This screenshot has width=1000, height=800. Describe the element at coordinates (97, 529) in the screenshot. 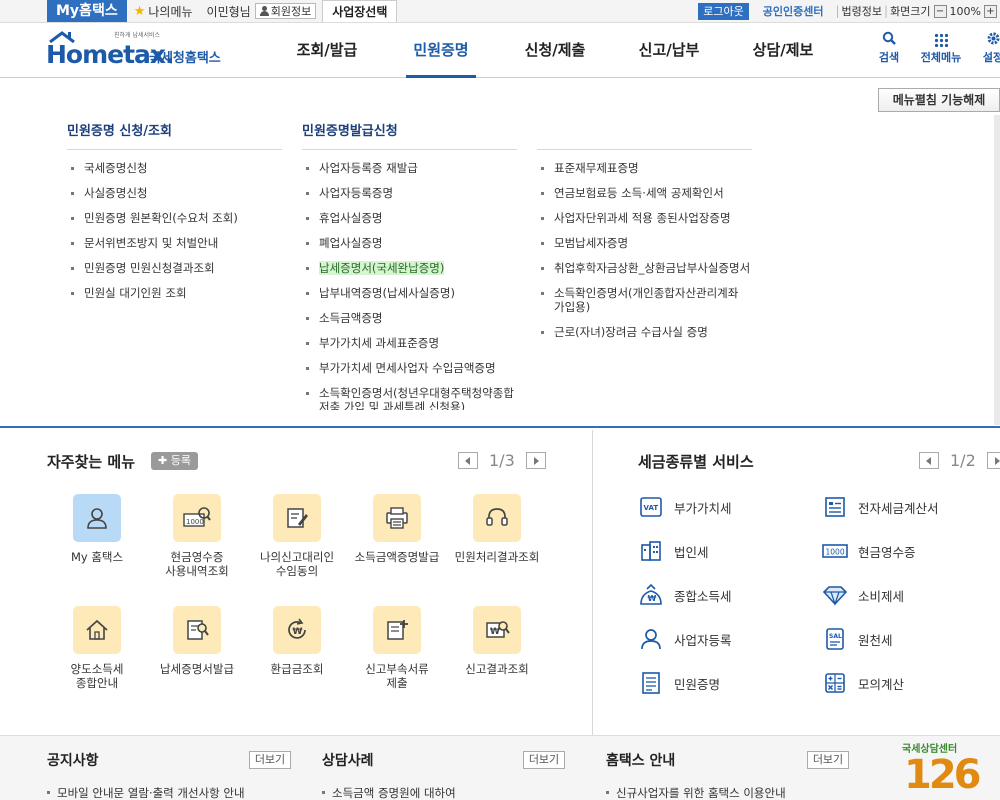

I see `quick-item-my-hometax: My 홈택스` at that location.